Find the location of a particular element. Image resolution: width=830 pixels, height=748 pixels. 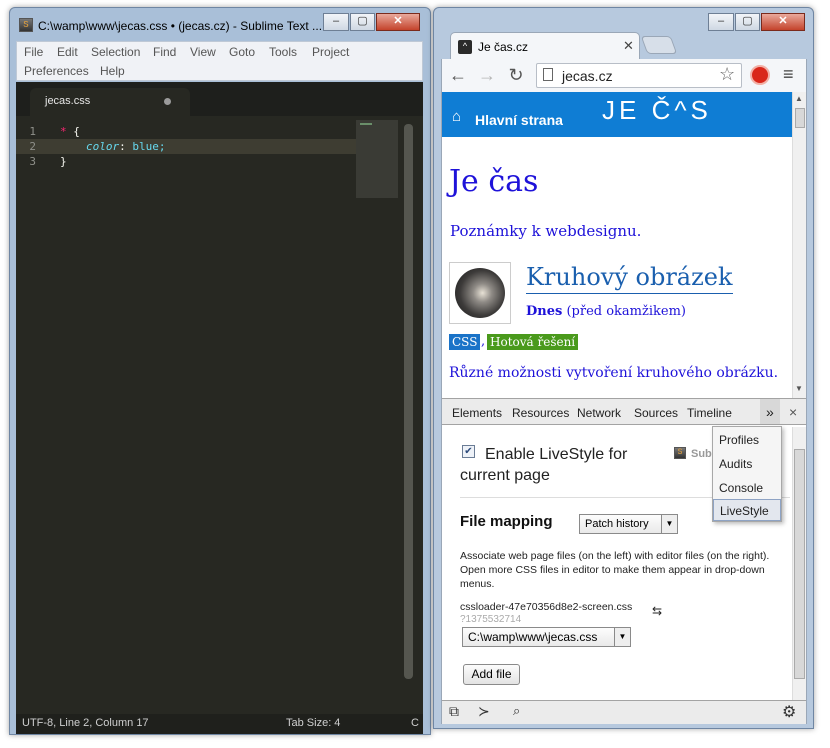

console-drawer-icon: ≻ is located at coordinates (484, 711).